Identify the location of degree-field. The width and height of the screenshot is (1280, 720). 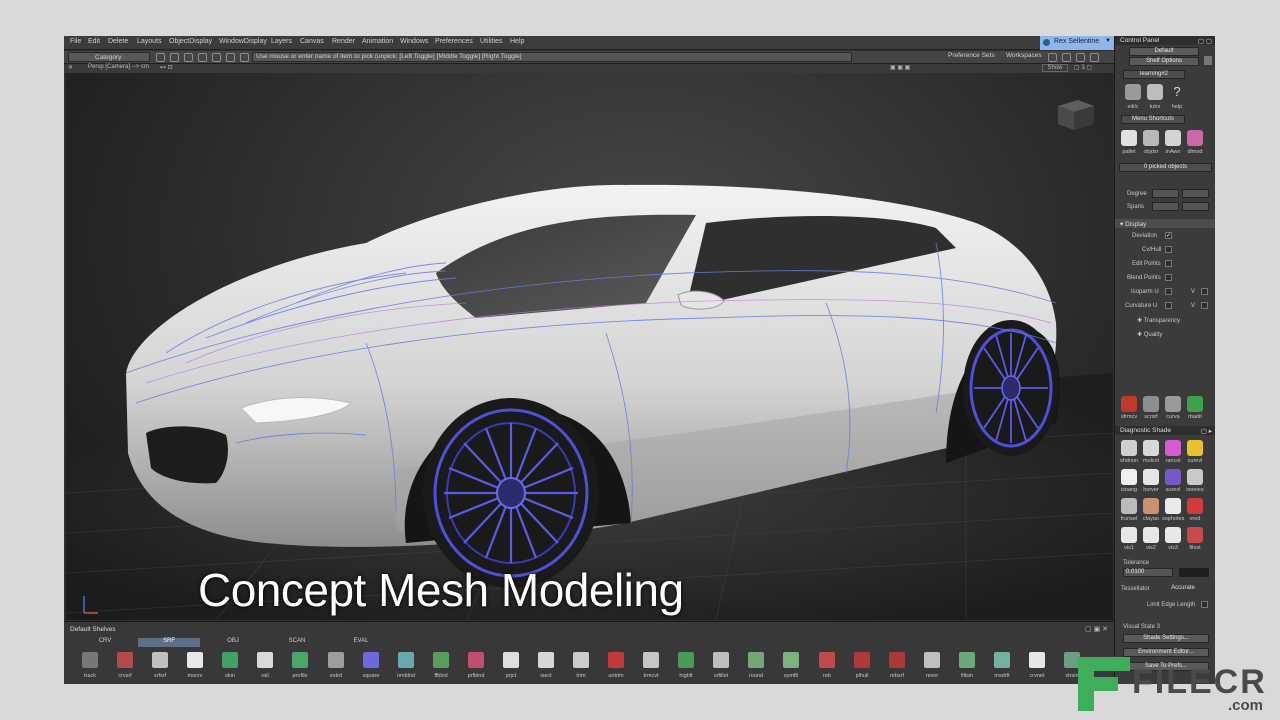
(1165, 193).